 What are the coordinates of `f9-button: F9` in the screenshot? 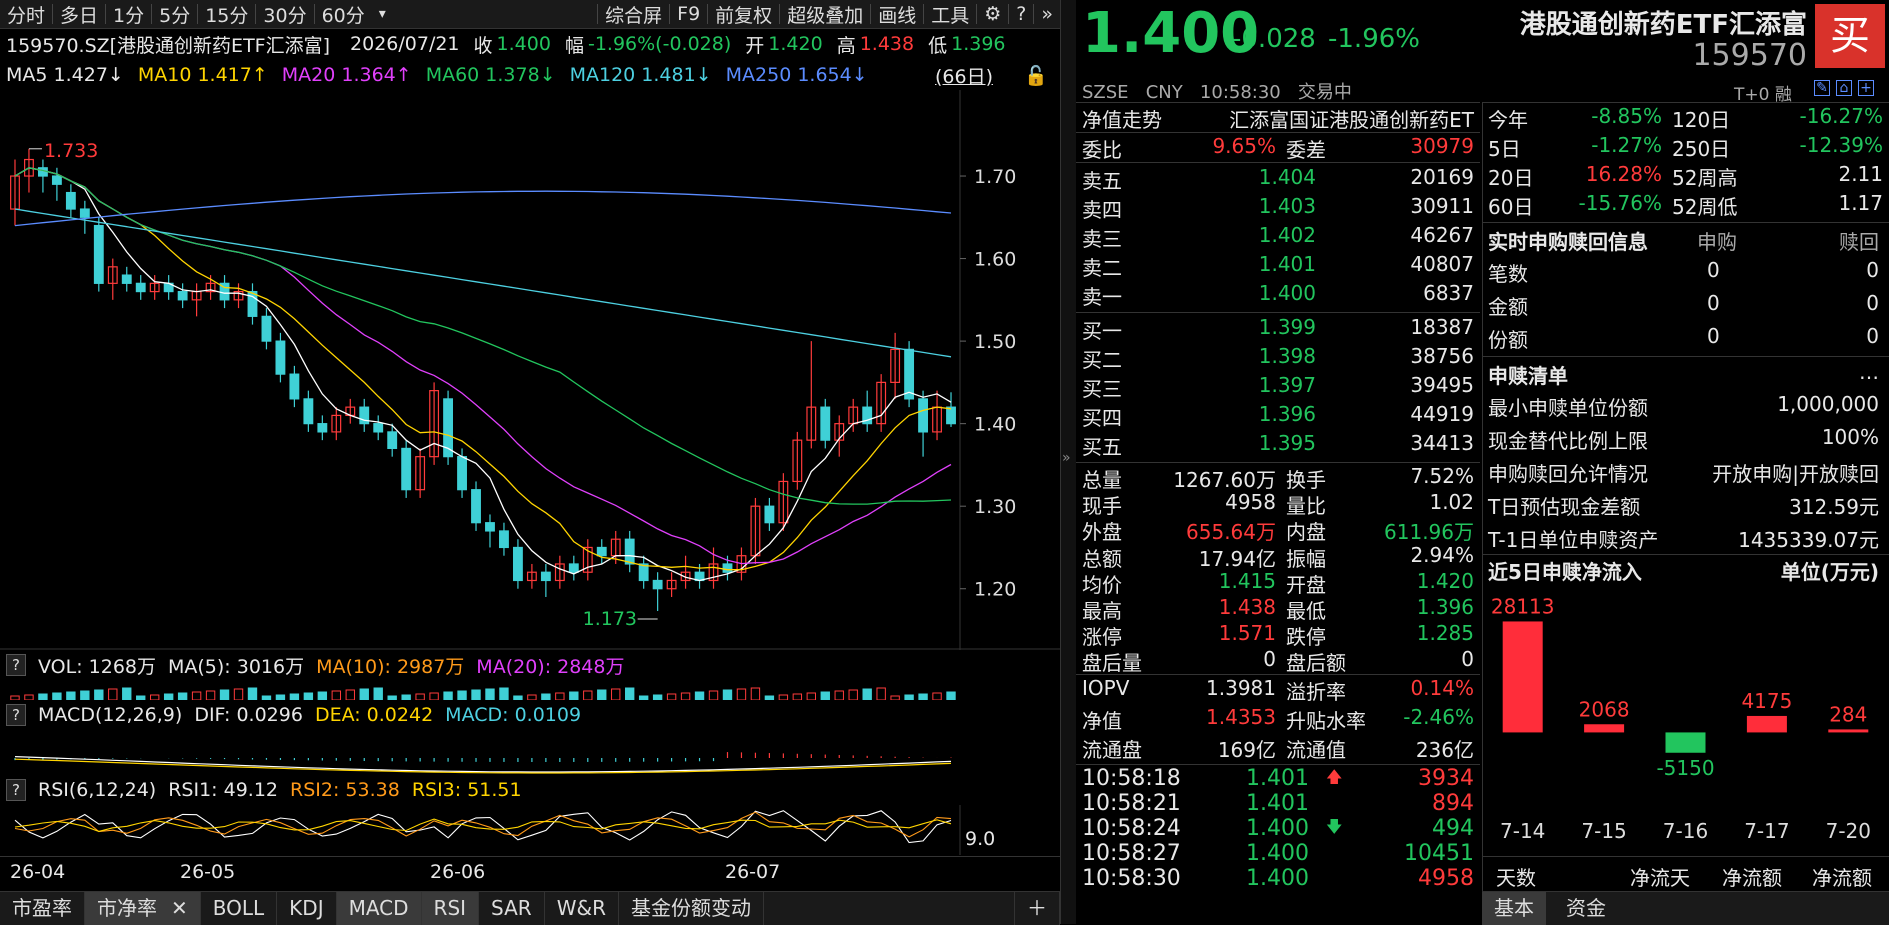 It's located at (688, 14).